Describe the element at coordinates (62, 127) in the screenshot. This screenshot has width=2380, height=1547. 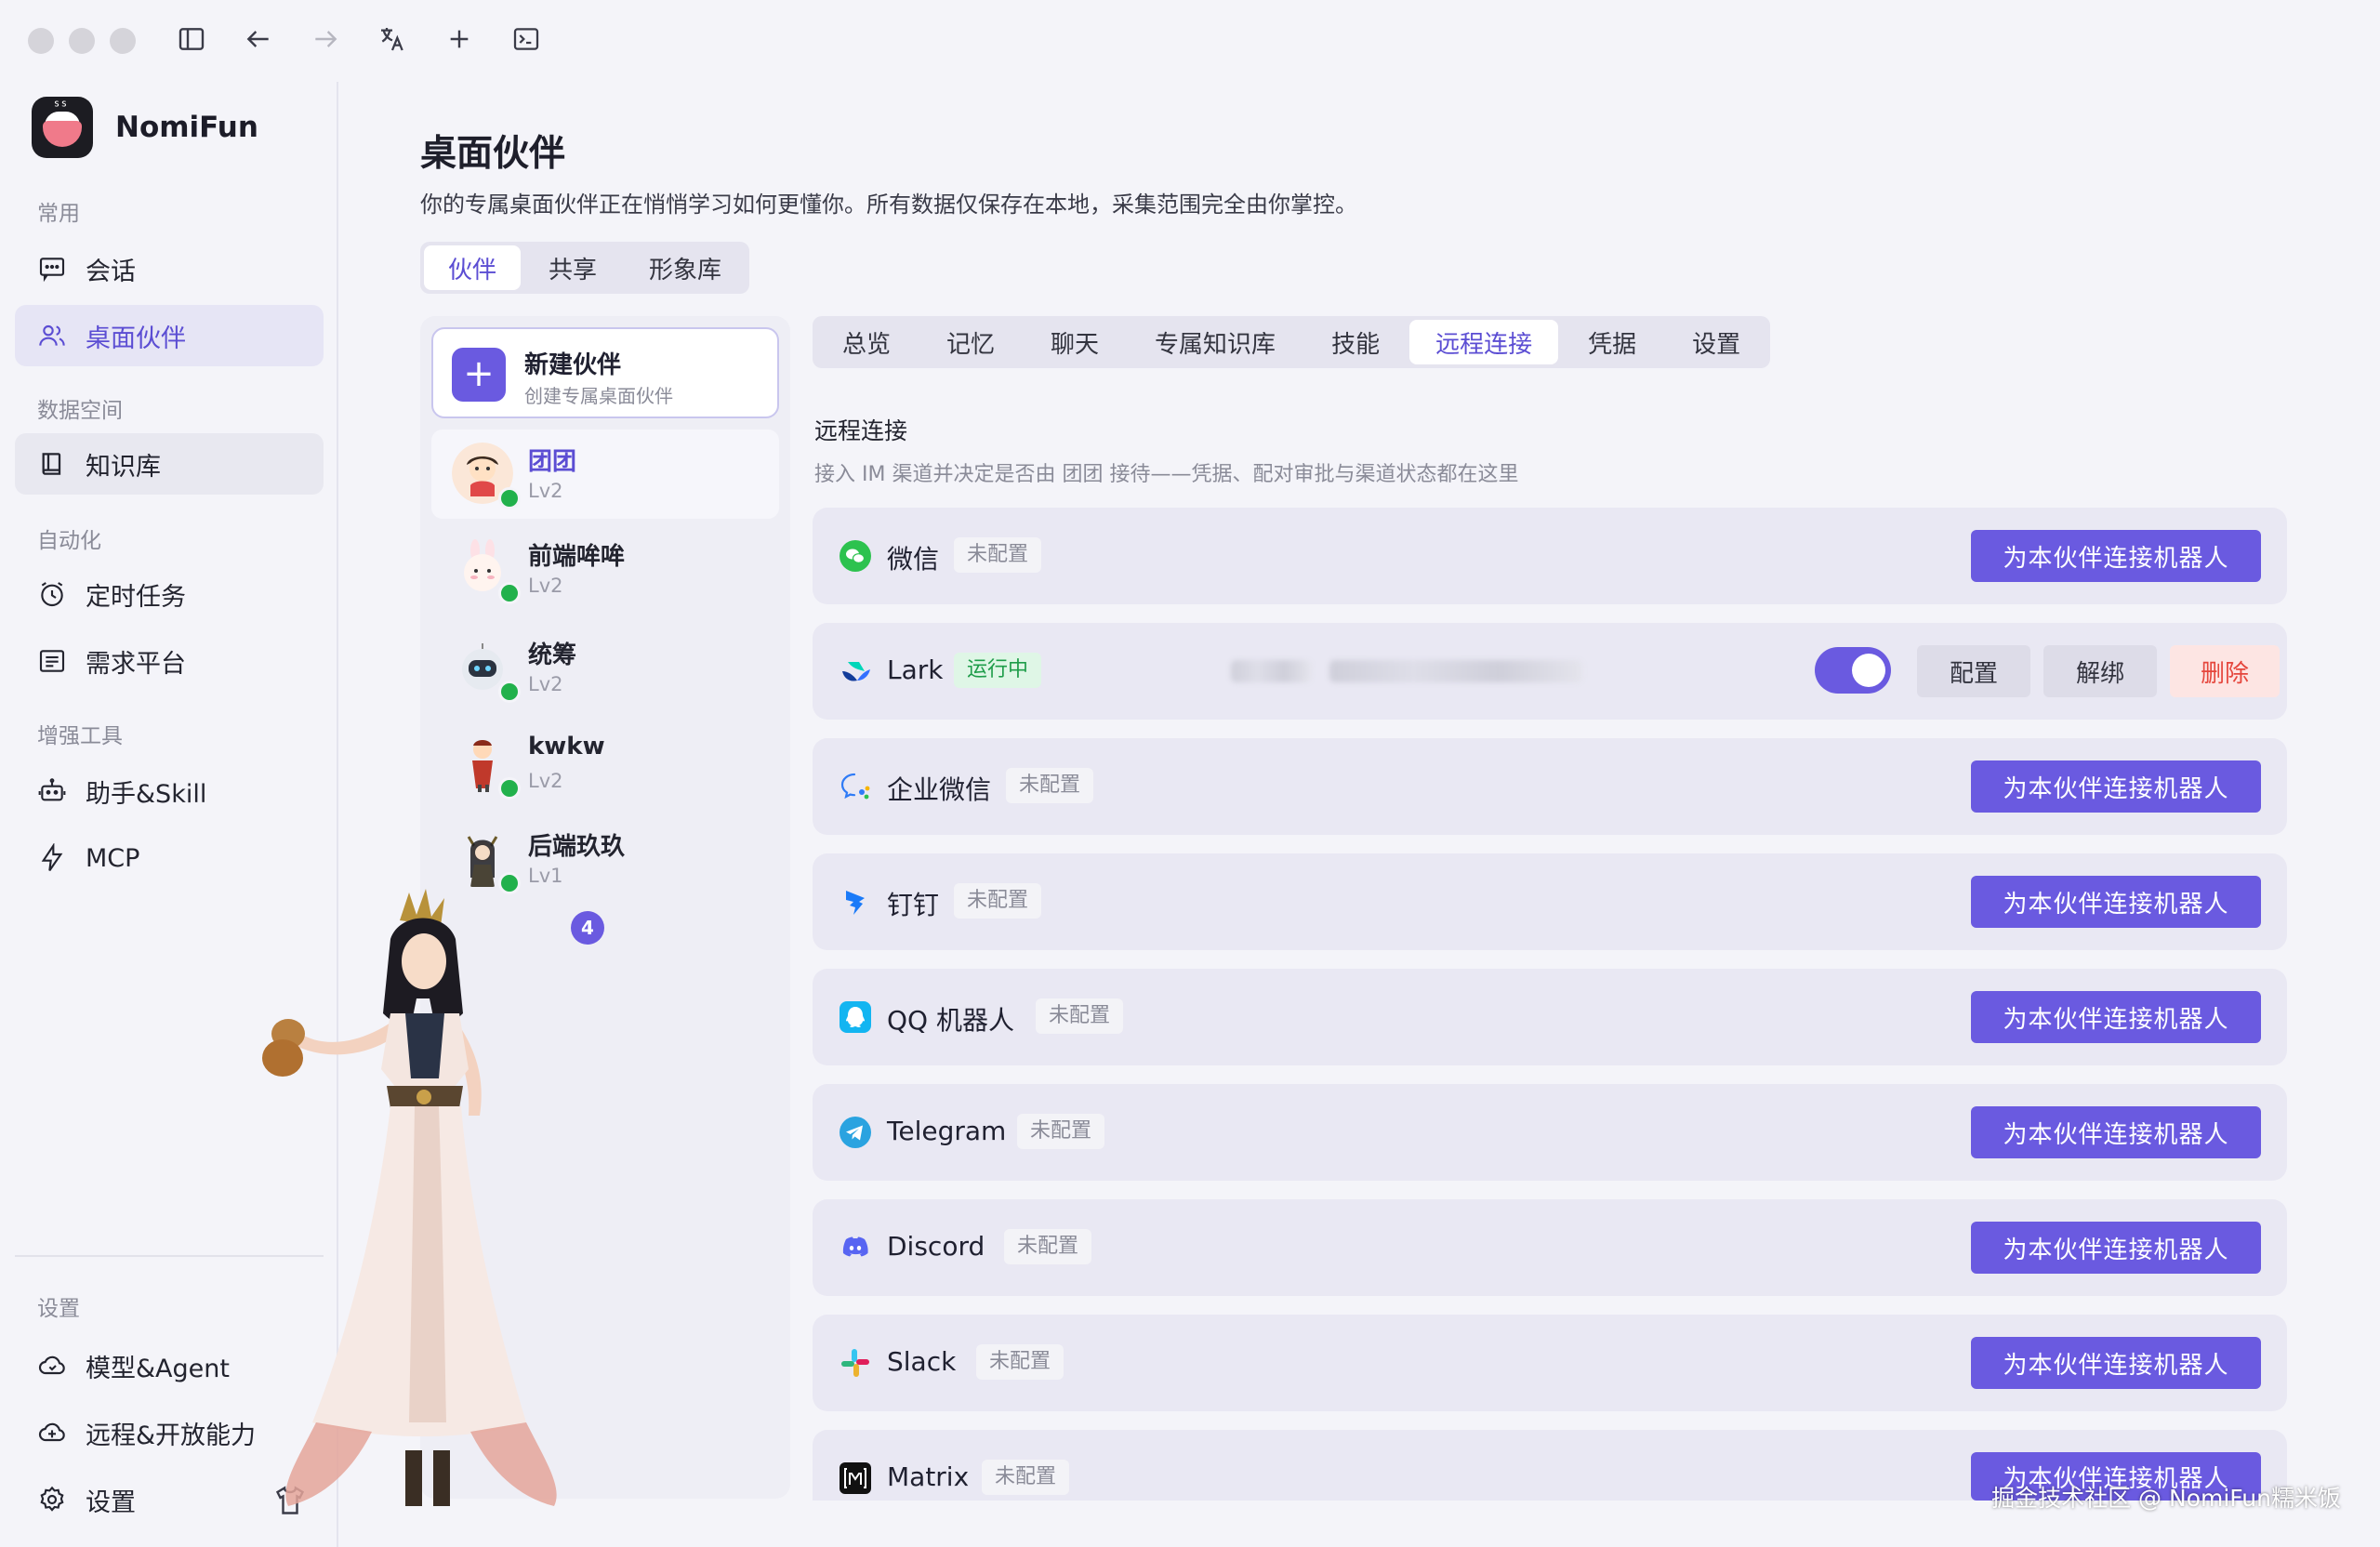
I see `nomifun-logo-icon: ᔆᔆ` at that location.